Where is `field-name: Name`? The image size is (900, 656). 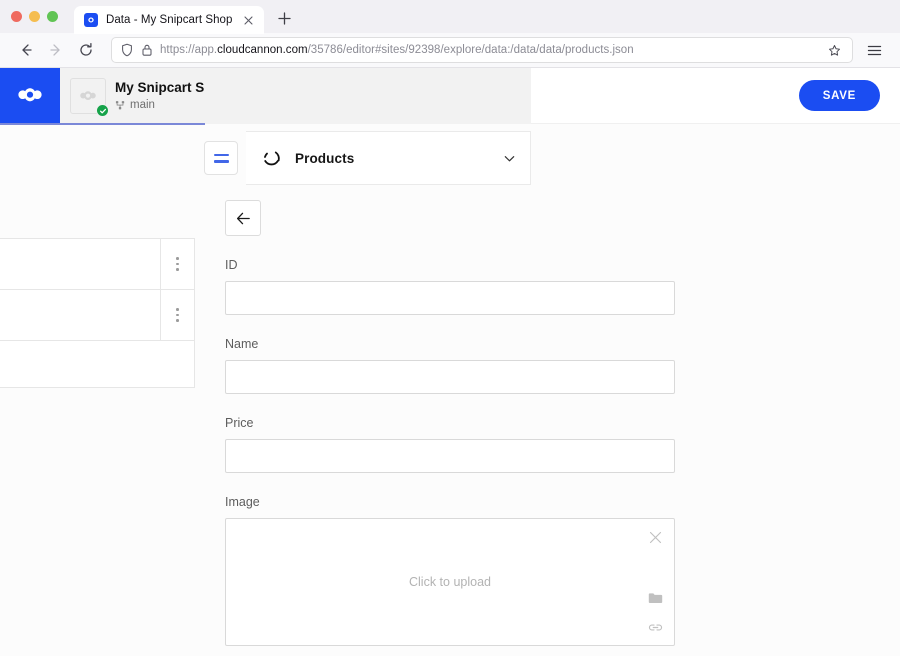
field-name: Name is located at coordinates (450, 365).